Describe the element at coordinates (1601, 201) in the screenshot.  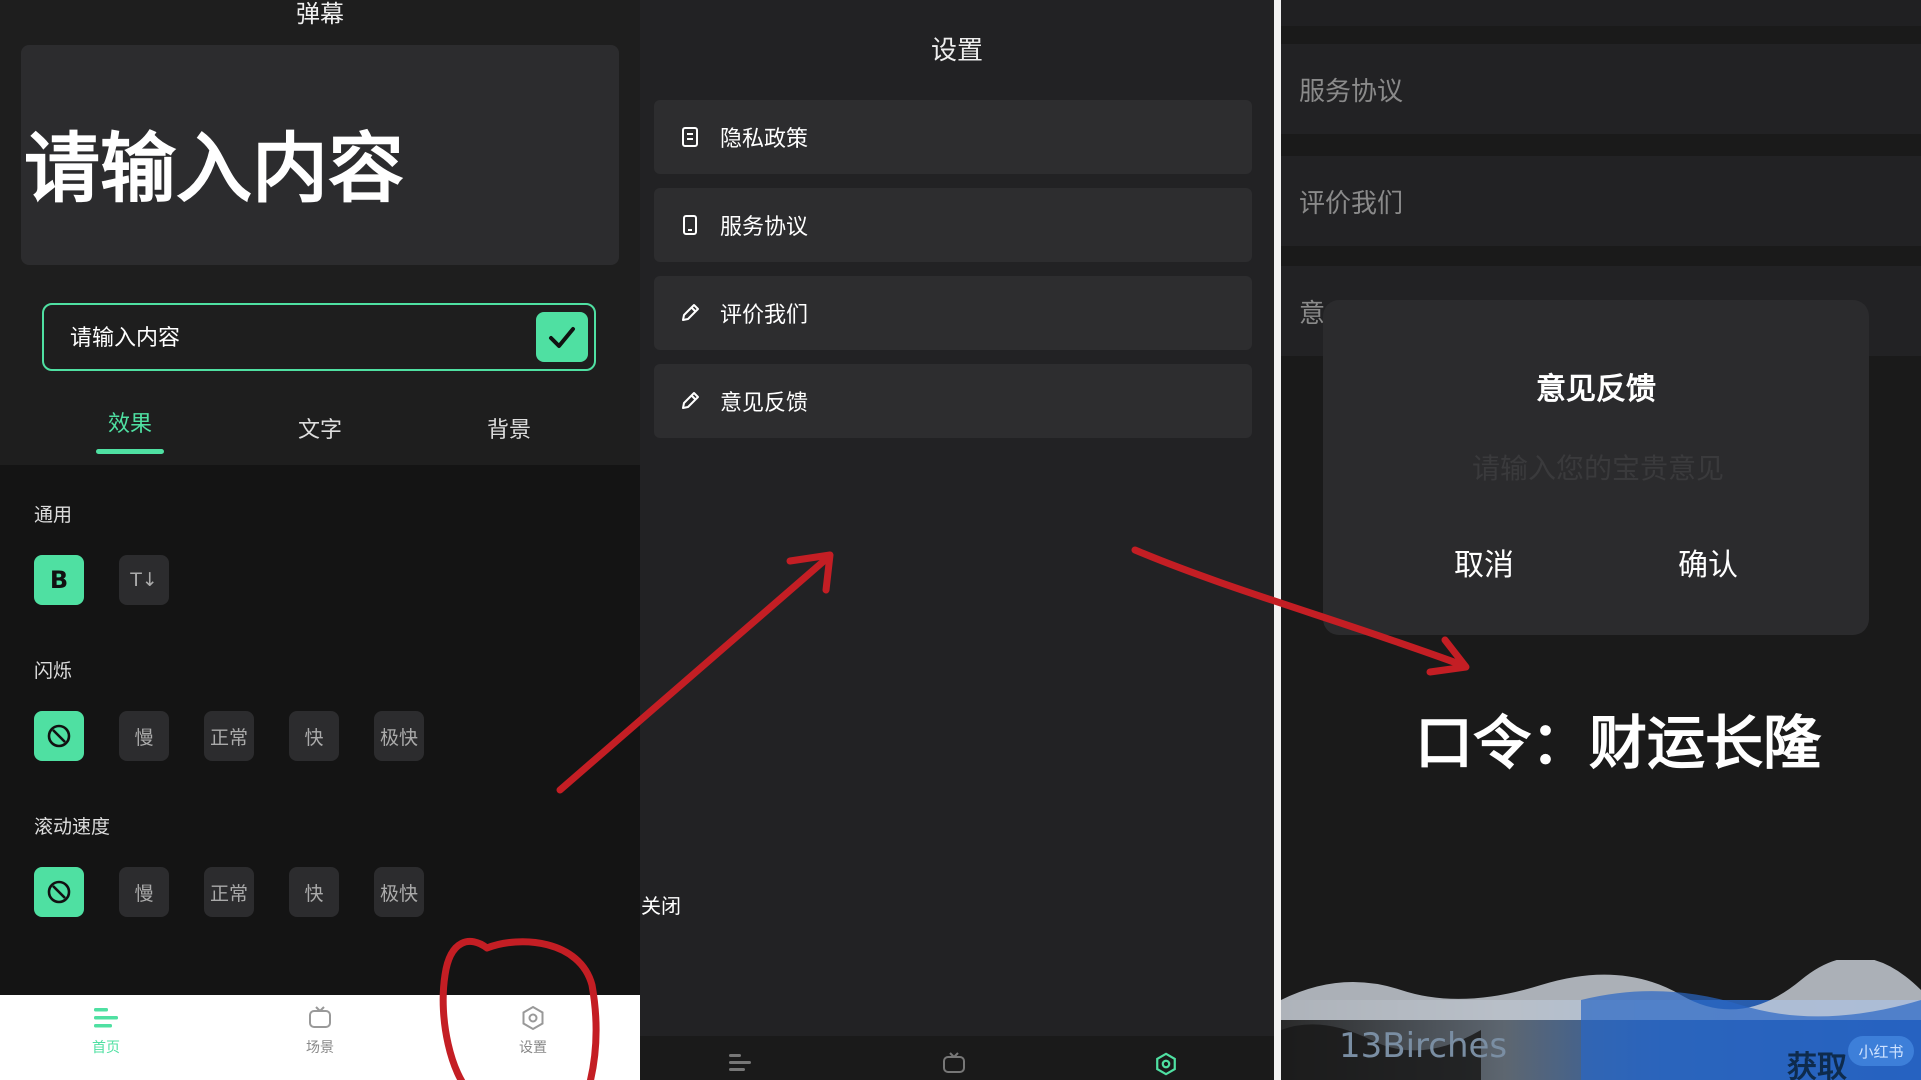
I see `bg-menu-item-rate-us: 评价我们` at that location.